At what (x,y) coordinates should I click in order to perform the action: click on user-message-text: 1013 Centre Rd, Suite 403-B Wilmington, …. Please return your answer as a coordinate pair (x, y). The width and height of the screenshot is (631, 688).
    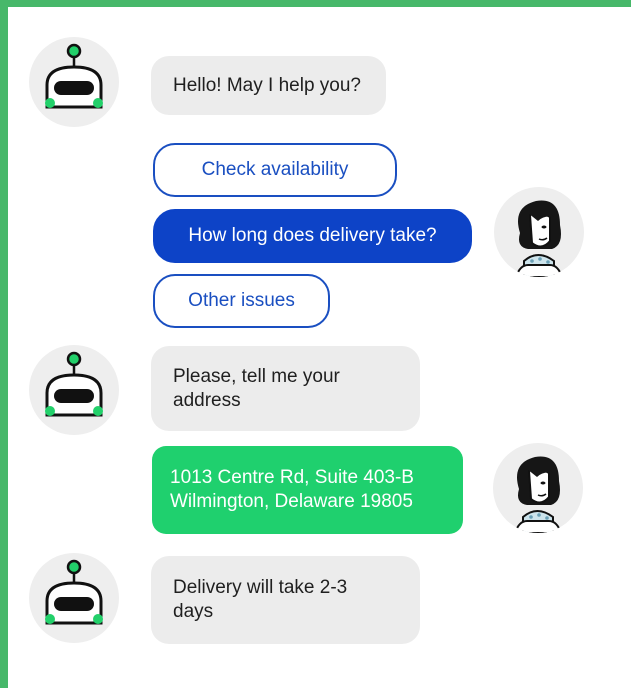
    Looking at the image, I should click on (292, 489).